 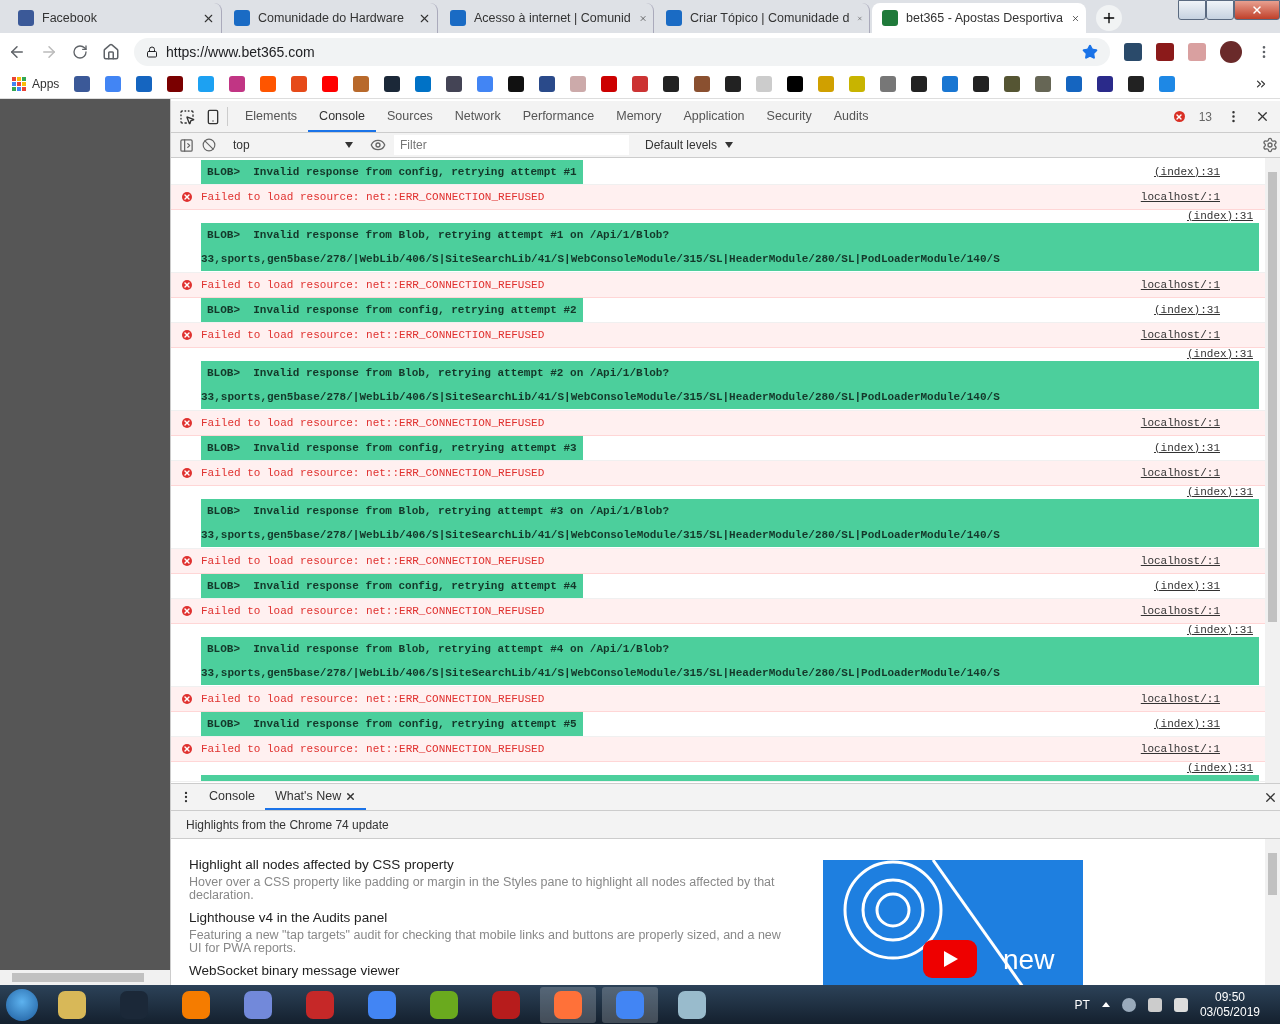 What do you see at coordinates (289, 918) in the screenshot?
I see `feature-title: Lighthouse v4 in the Audits panel` at bounding box center [289, 918].